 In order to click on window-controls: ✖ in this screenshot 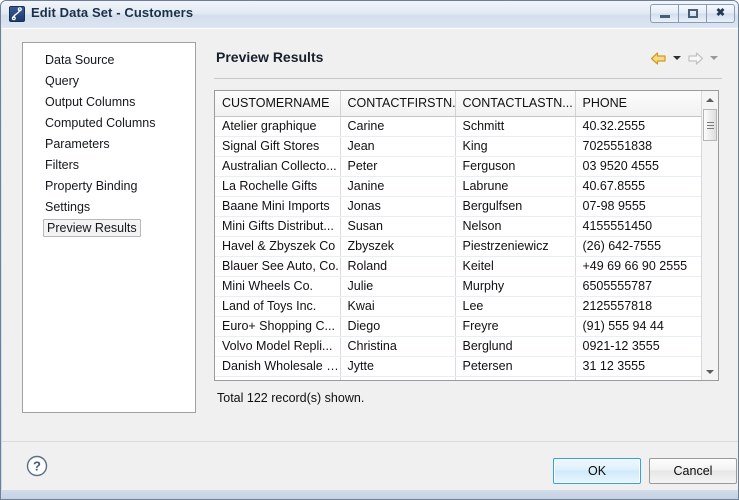, I will do `click(692, 13)`.